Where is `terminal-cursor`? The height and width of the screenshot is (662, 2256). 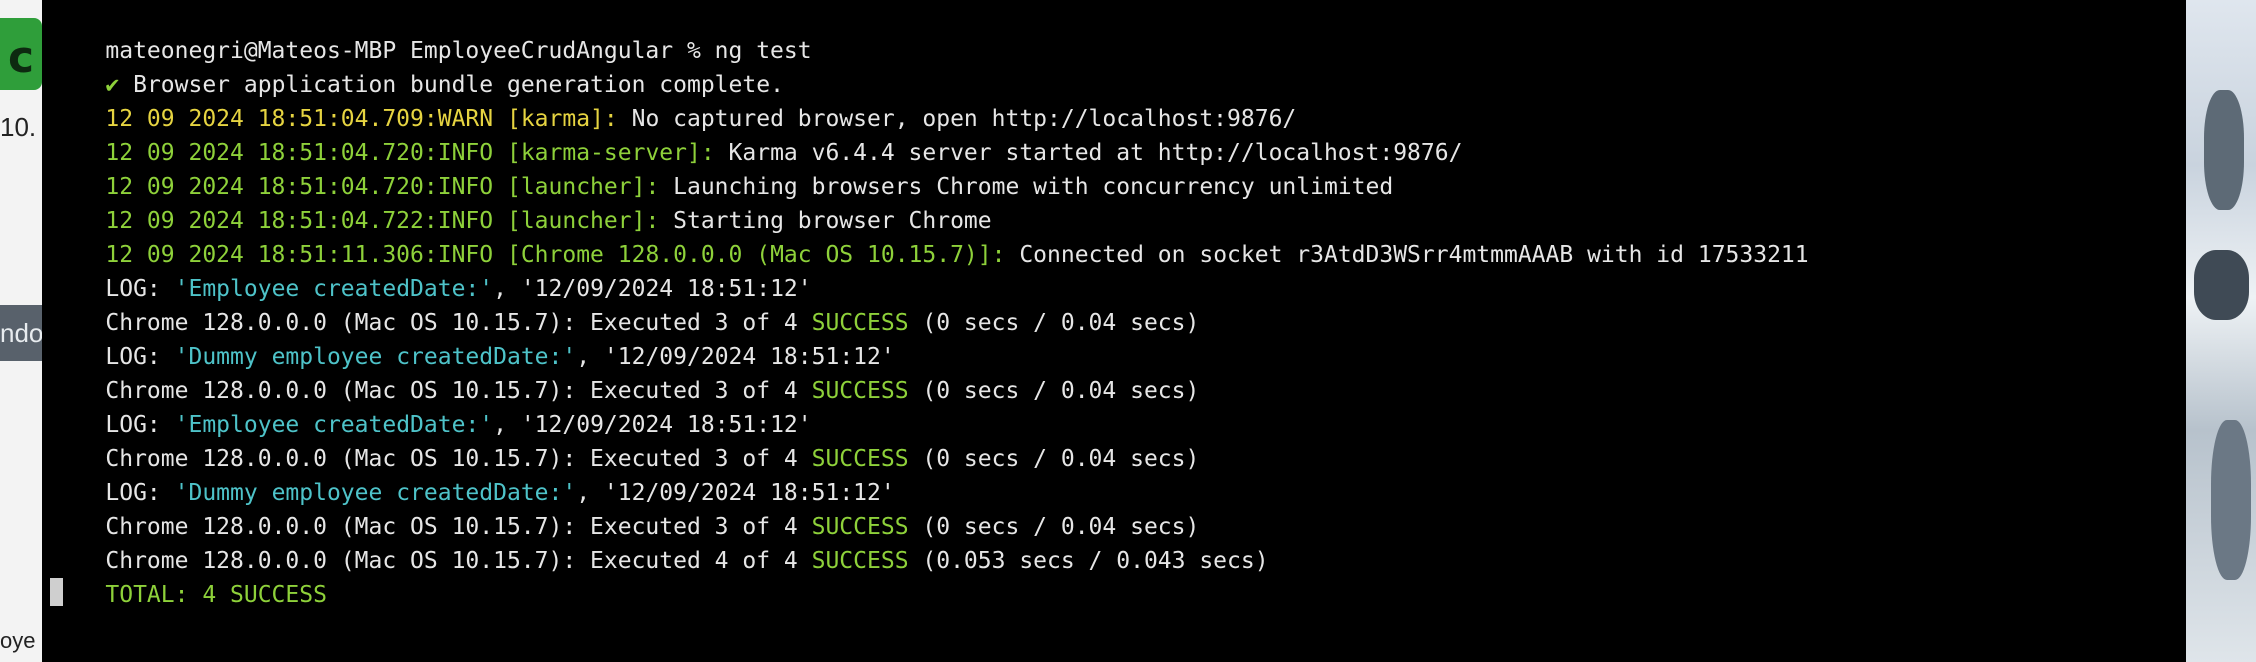
terminal-cursor is located at coordinates (56, 592).